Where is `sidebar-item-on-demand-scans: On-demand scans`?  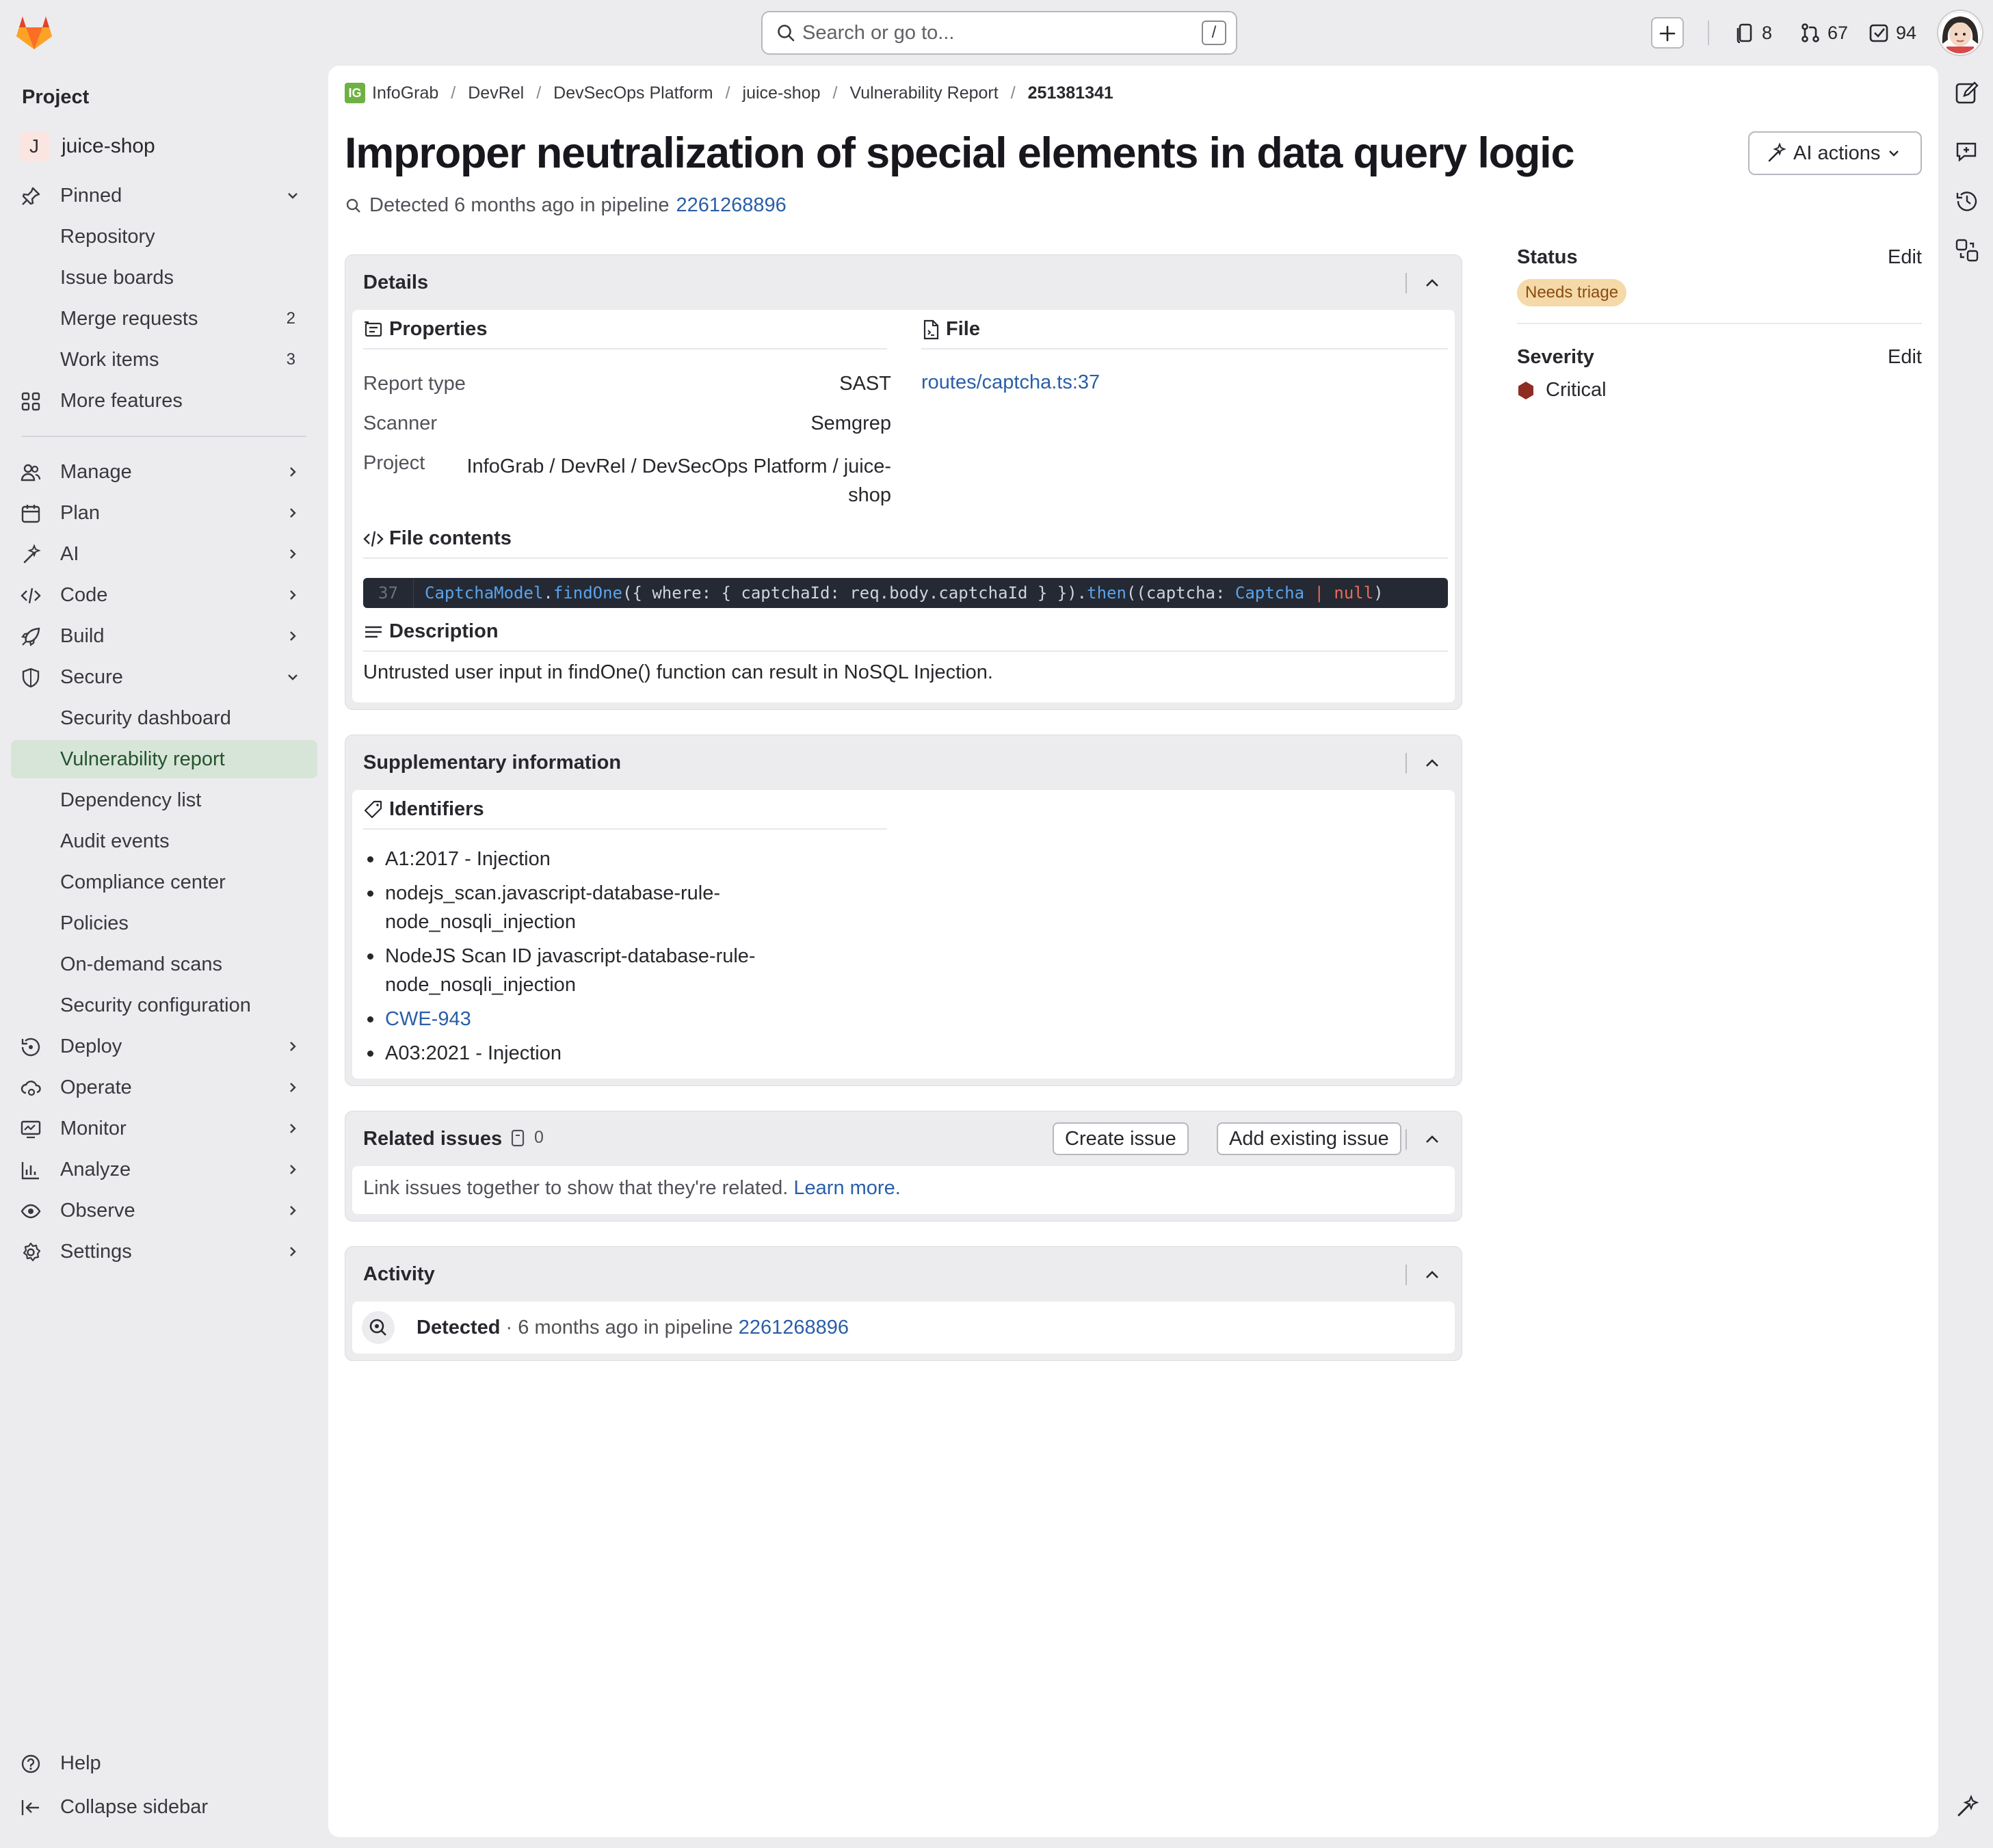
sidebar-item-on-demand-scans: On-demand scans is located at coordinates (164, 965).